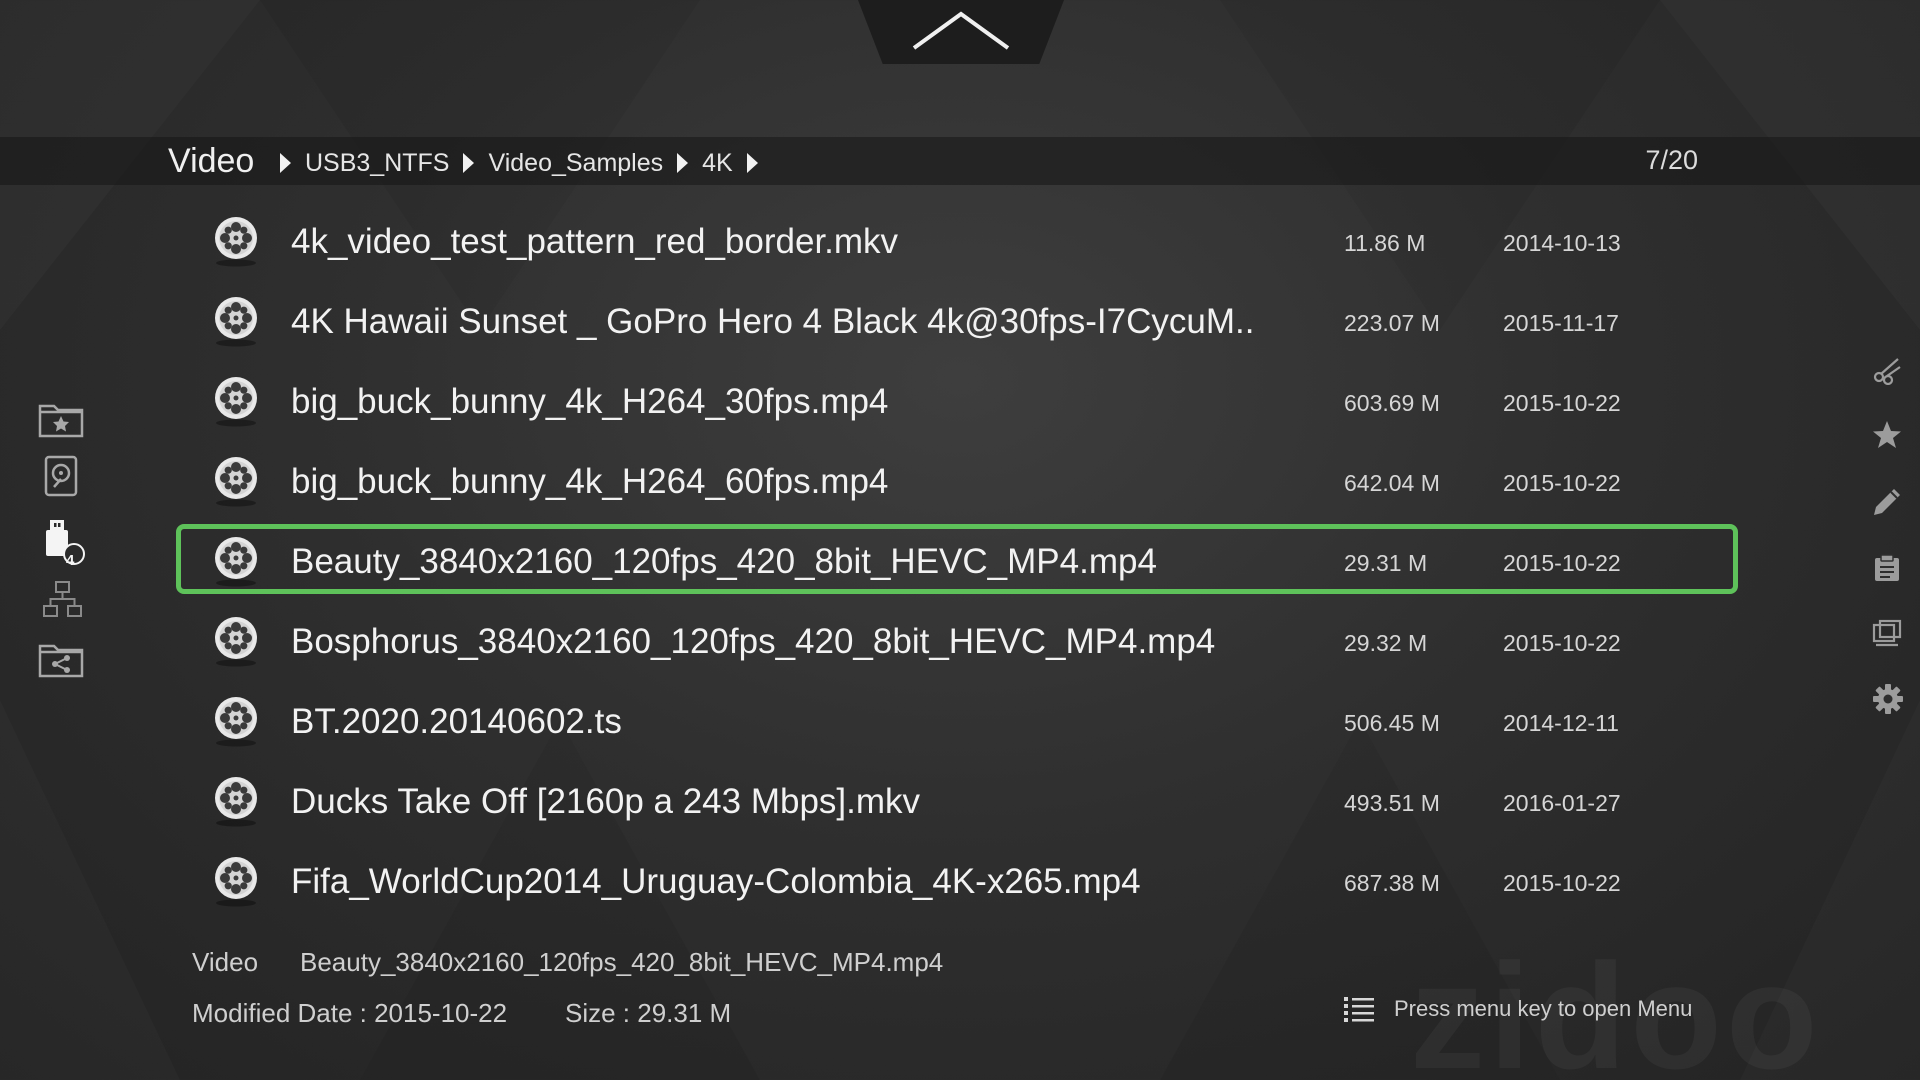  I want to click on file-name: big_buck_bunny_4k_H264_30fps.mp4, so click(590, 401).